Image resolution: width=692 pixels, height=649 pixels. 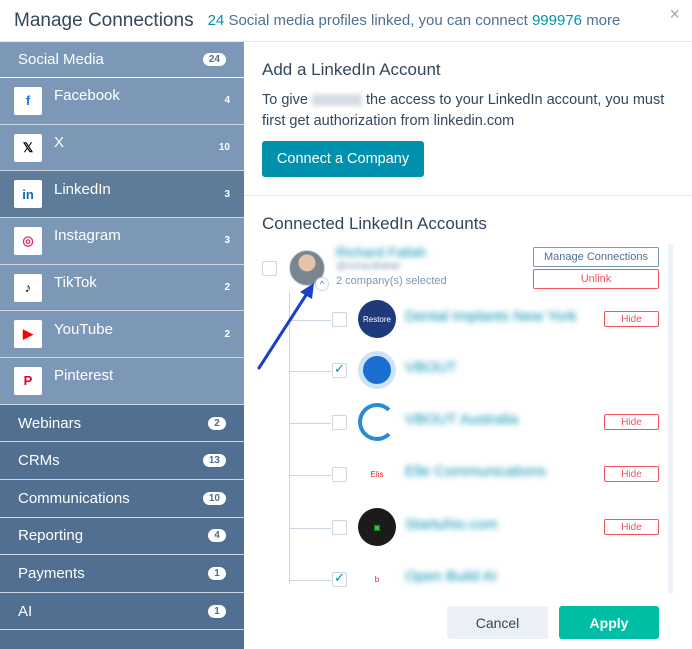 I want to click on sidebar-item-label: AI, so click(x=25, y=611).